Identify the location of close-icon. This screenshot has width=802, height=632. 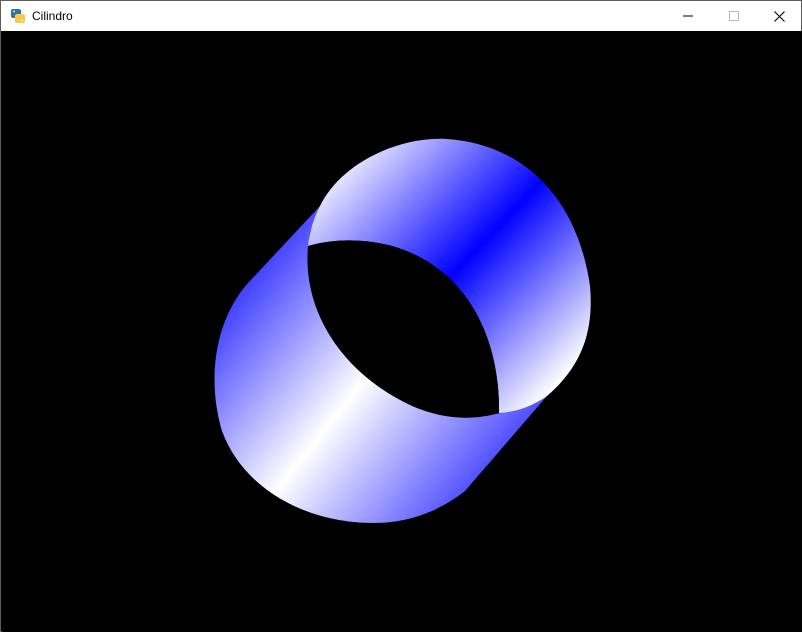
(779, 16).